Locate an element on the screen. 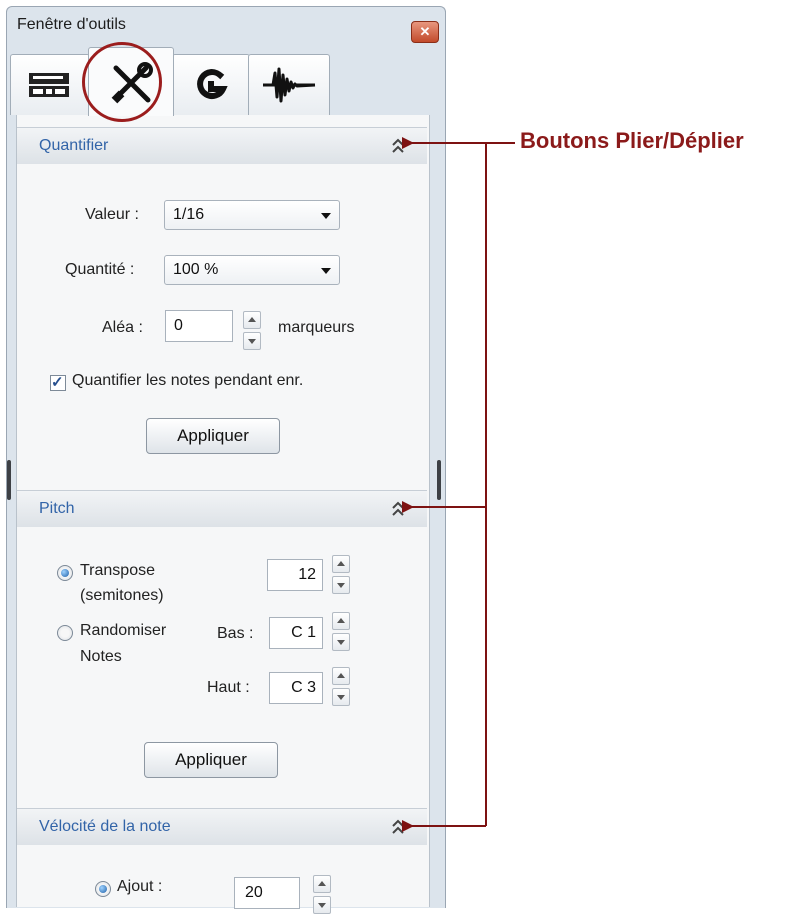 The image size is (798, 915). transpose-stepper is located at coordinates (341, 575).